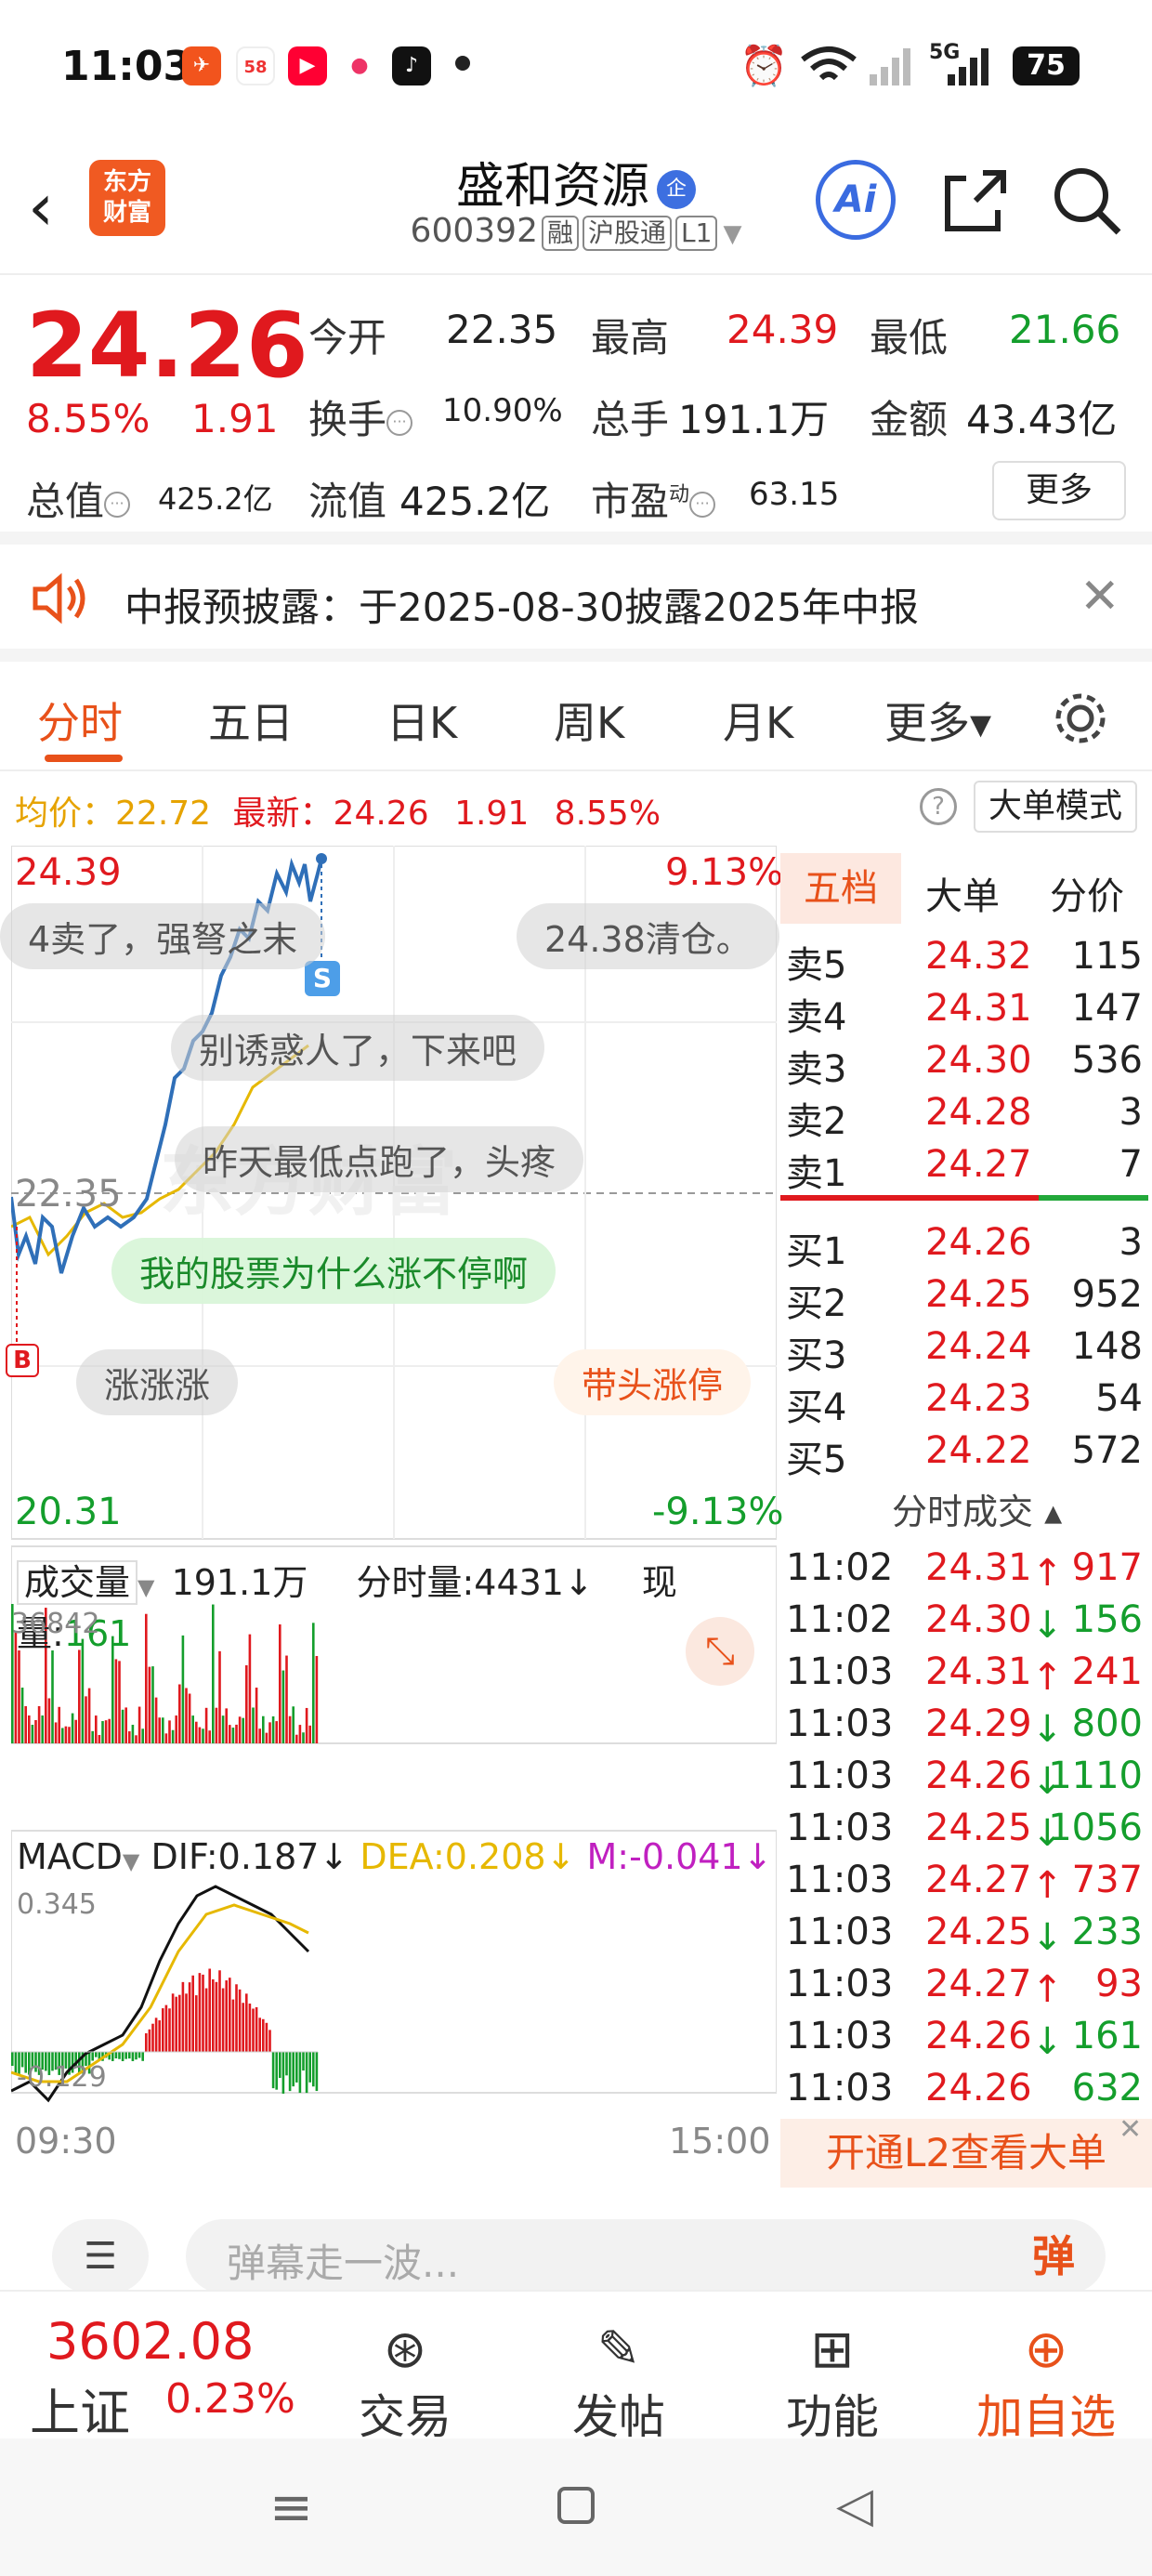  What do you see at coordinates (1087, 201) in the screenshot?
I see `search-icon` at bounding box center [1087, 201].